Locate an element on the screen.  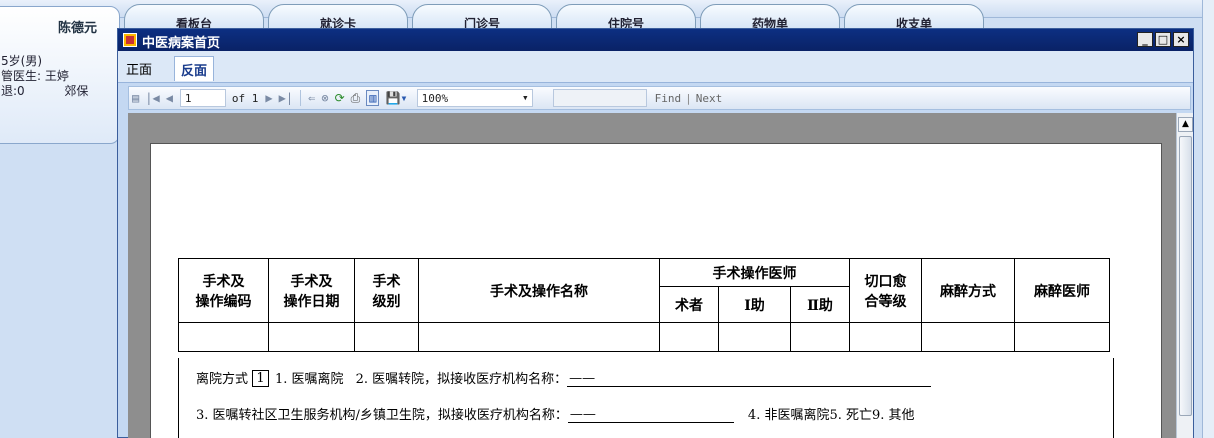
patient-extra-left: 退:0 is located at coordinates (13, 91).